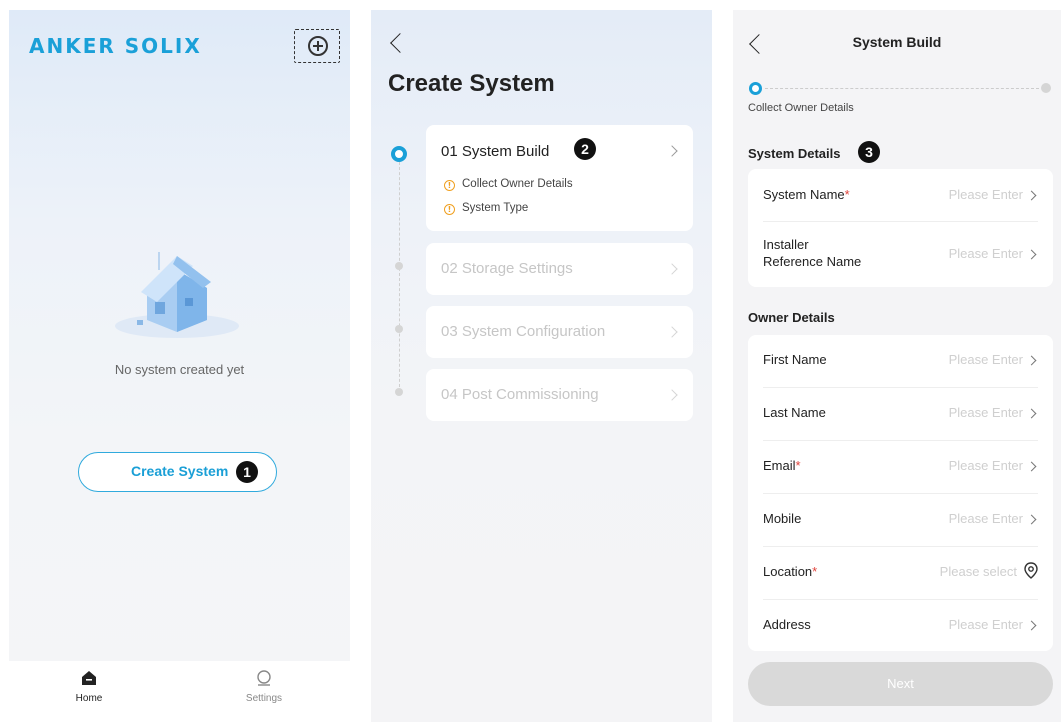 Image resolution: width=1061 pixels, height=722 pixels. I want to click on tab-settings: Settings, so click(264, 686).